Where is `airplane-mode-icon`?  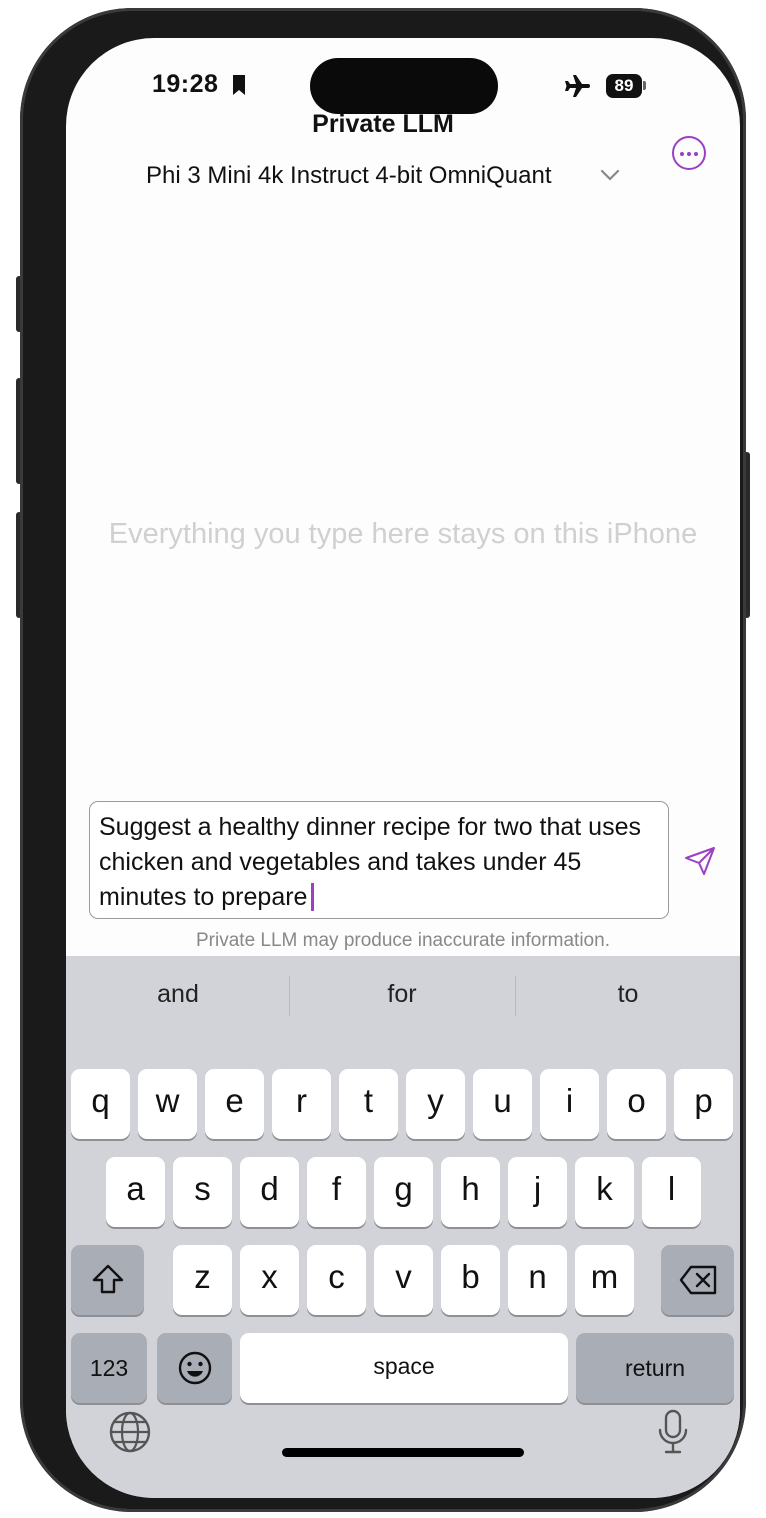 airplane-mode-icon is located at coordinates (576, 88).